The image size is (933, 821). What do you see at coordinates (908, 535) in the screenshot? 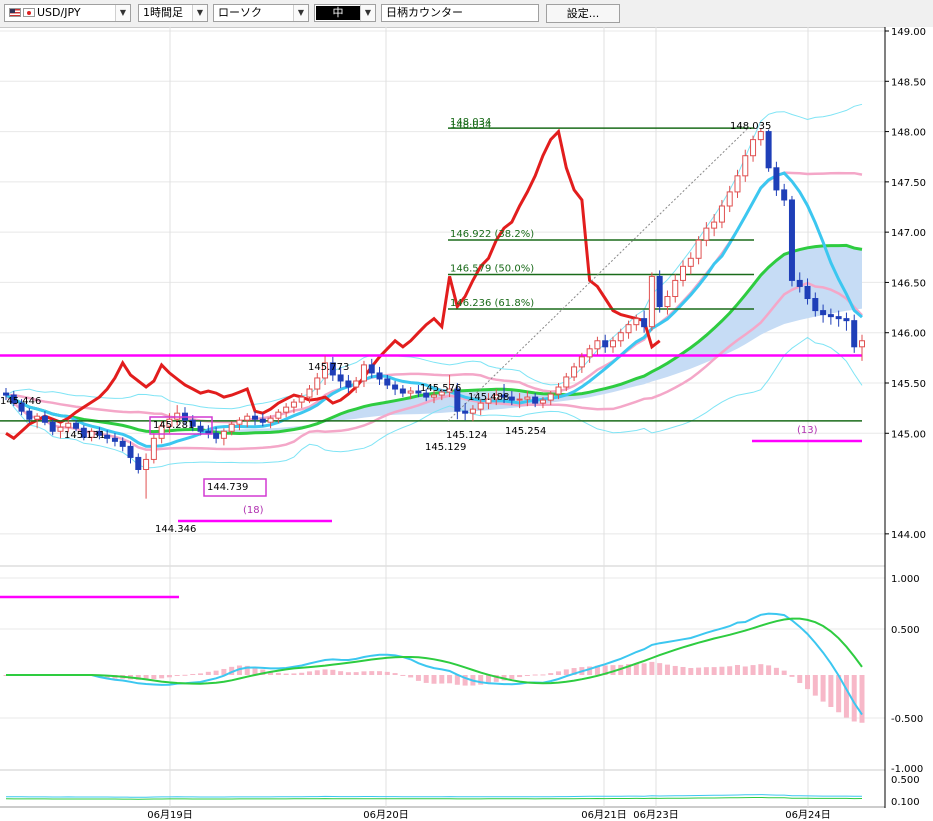
I see `price-tick-label: 144.00` at bounding box center [908, 535].